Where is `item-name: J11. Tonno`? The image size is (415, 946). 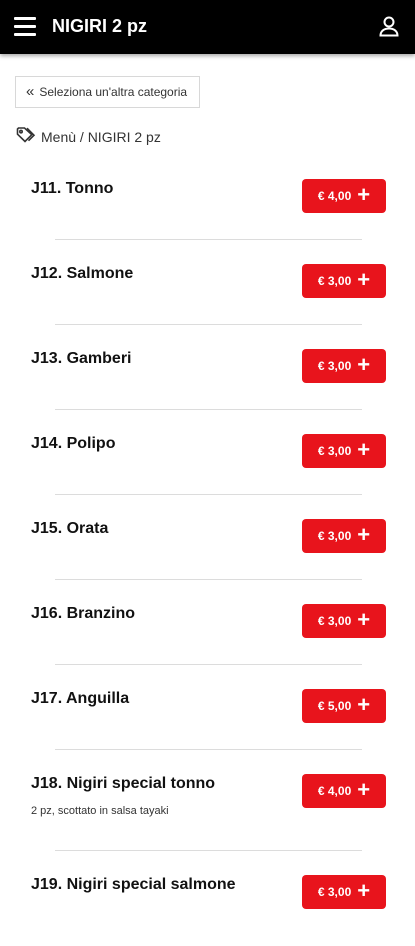 item-name: J11. Tonno is located at coordinates (72, 188).